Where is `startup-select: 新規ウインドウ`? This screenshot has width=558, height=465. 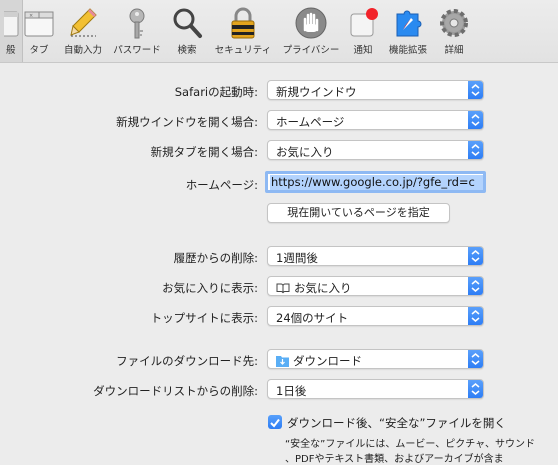 startup-select: 新規ウインドウ is located at coordinates (375, 90).